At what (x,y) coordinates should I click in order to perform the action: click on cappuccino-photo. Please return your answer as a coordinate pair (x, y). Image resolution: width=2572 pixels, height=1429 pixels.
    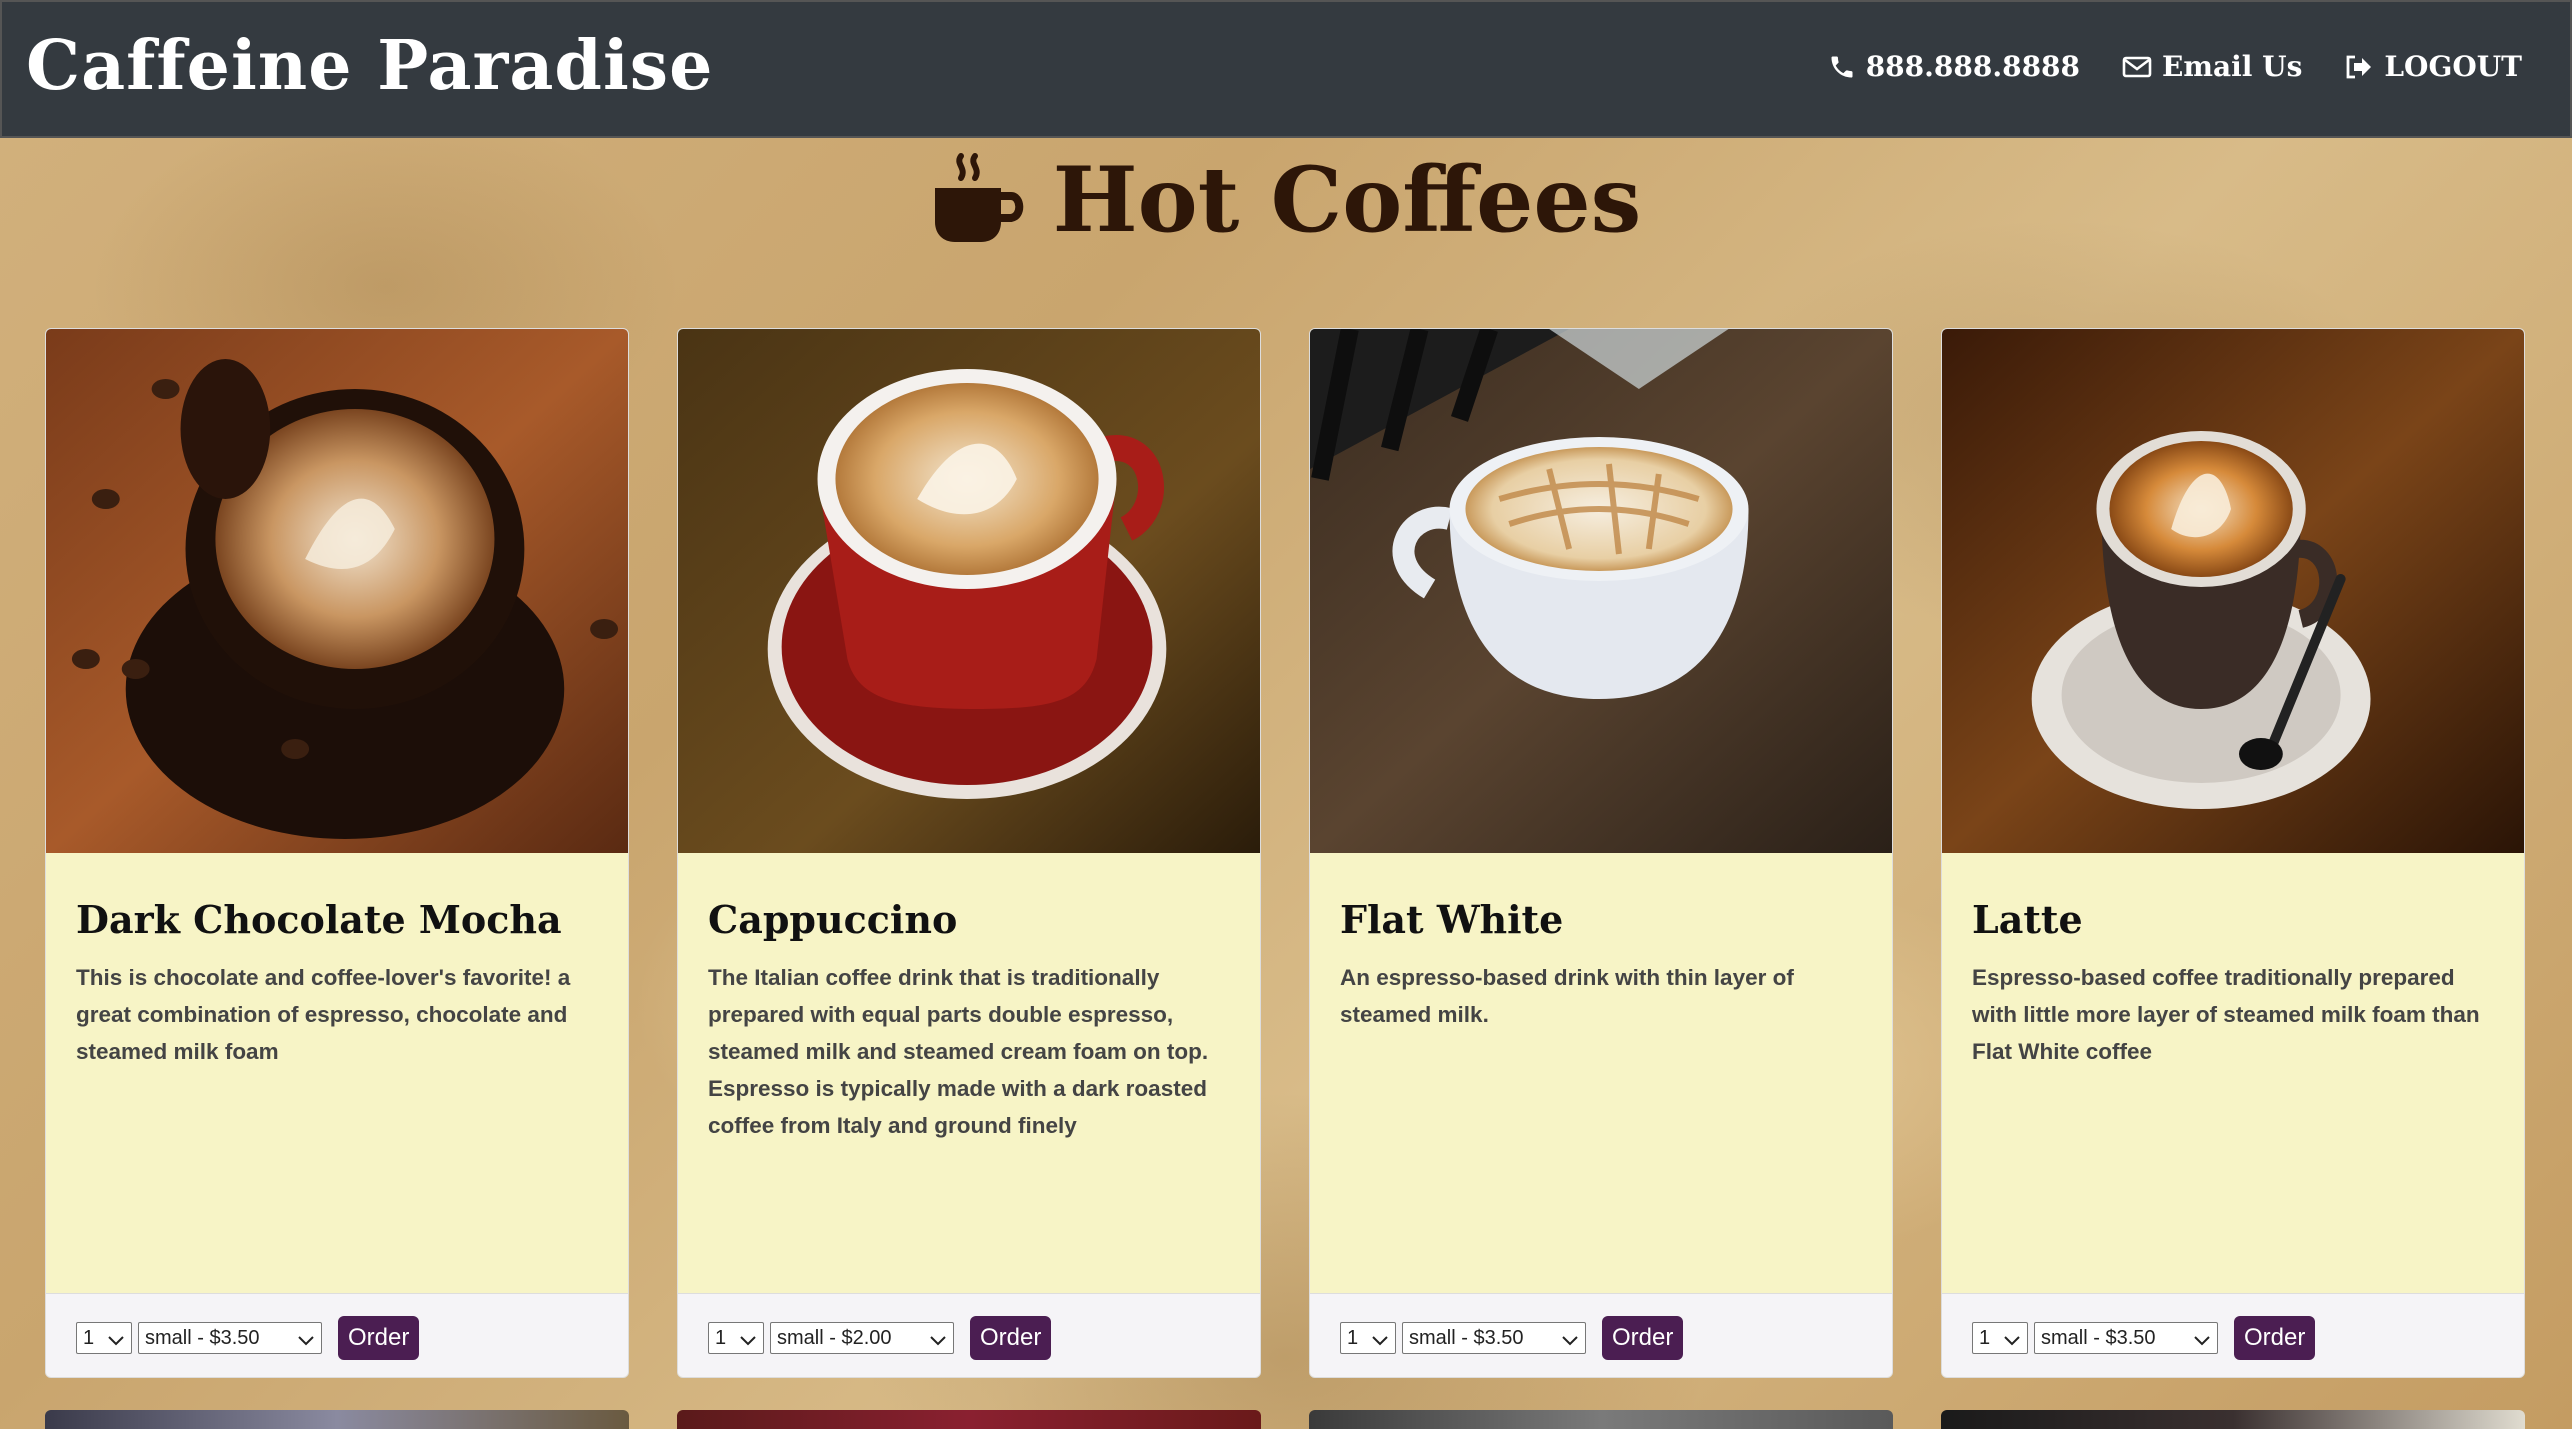
    Looking at the image, I should click on (969, 591).